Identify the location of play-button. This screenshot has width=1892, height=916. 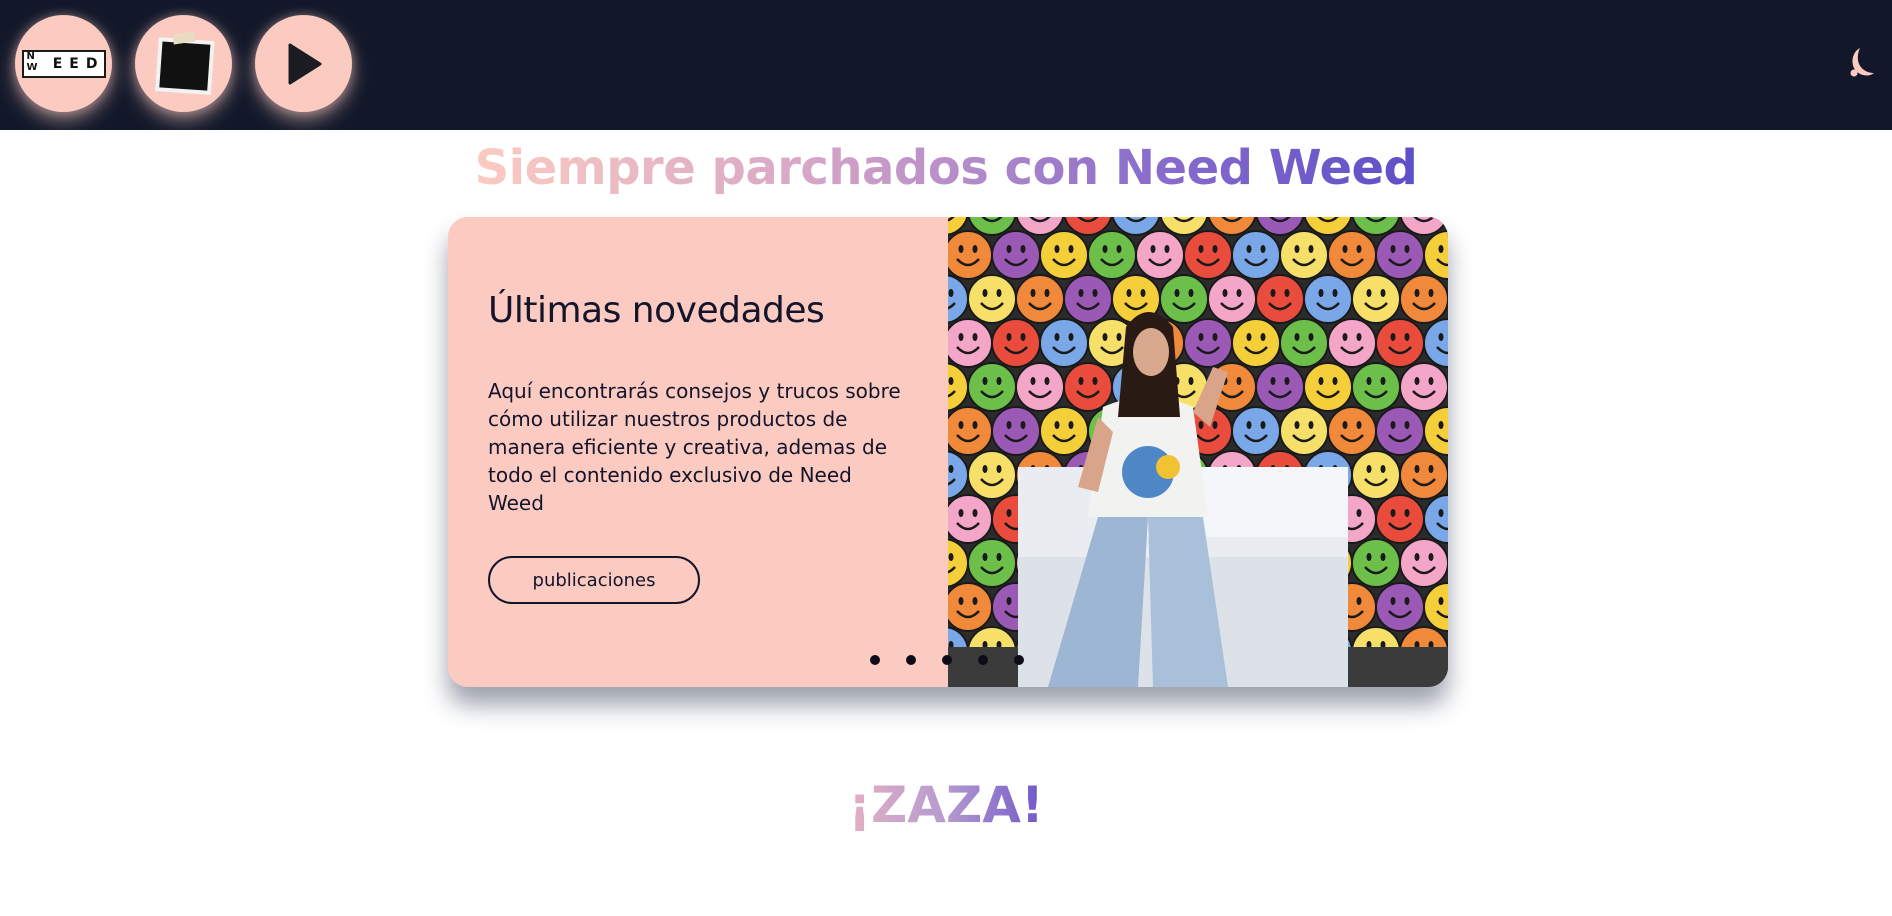
(303, 63).